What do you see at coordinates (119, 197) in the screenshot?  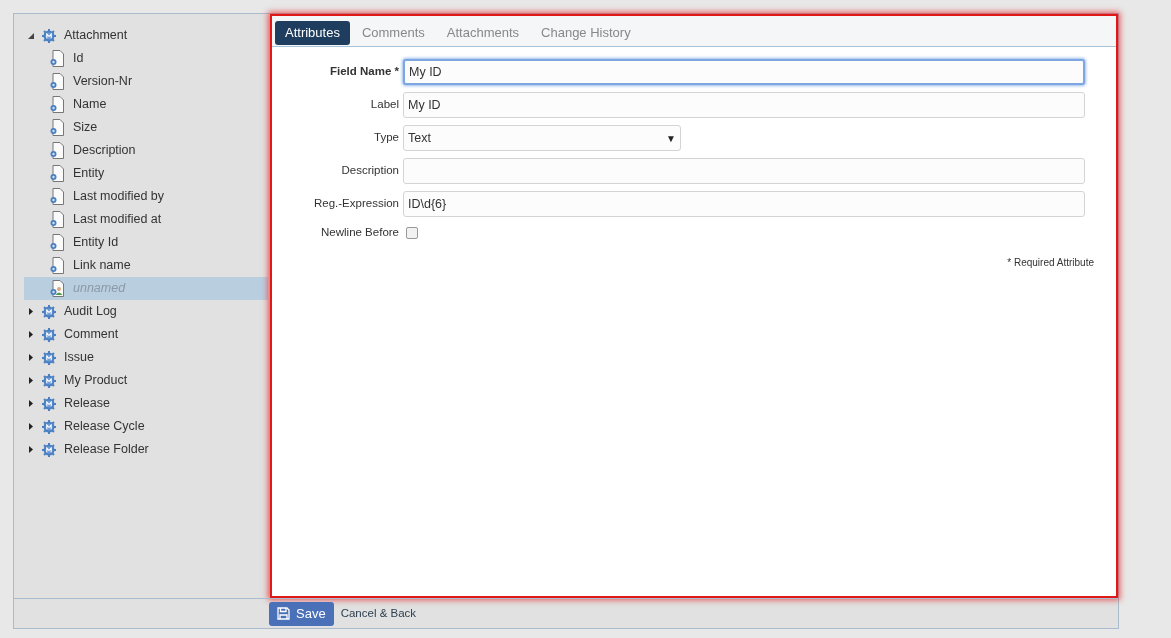 I see `tree-item-label: Last modified by` at bounding box center [119, 197].